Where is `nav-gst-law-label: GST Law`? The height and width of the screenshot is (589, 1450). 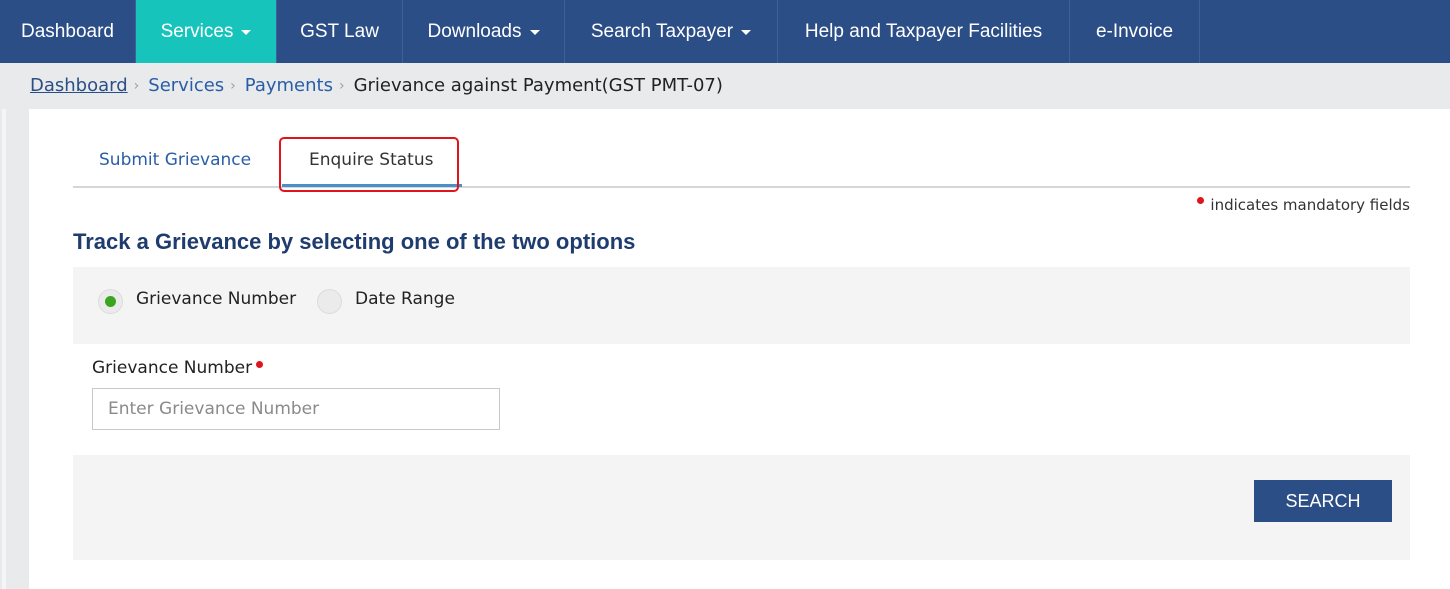 nav-gst-law-label: GST Law is located at coordinates (339, 31).